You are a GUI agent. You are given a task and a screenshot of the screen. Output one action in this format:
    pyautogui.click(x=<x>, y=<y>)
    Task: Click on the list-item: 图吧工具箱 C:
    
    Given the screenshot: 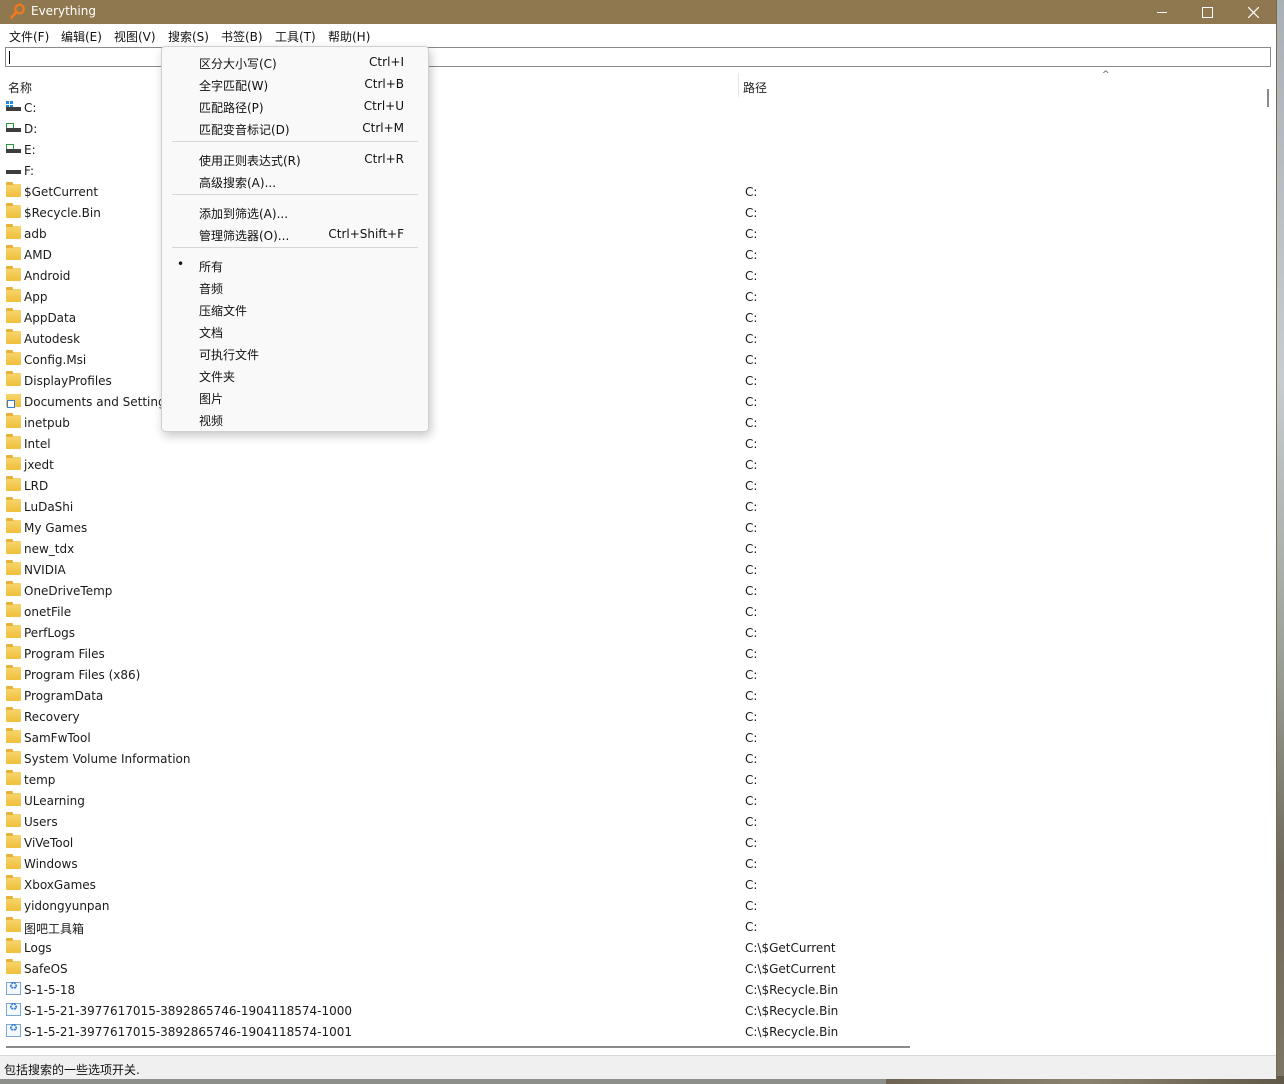 What is the action you would take?
    pyautogui.click(x=631, y=926)
    